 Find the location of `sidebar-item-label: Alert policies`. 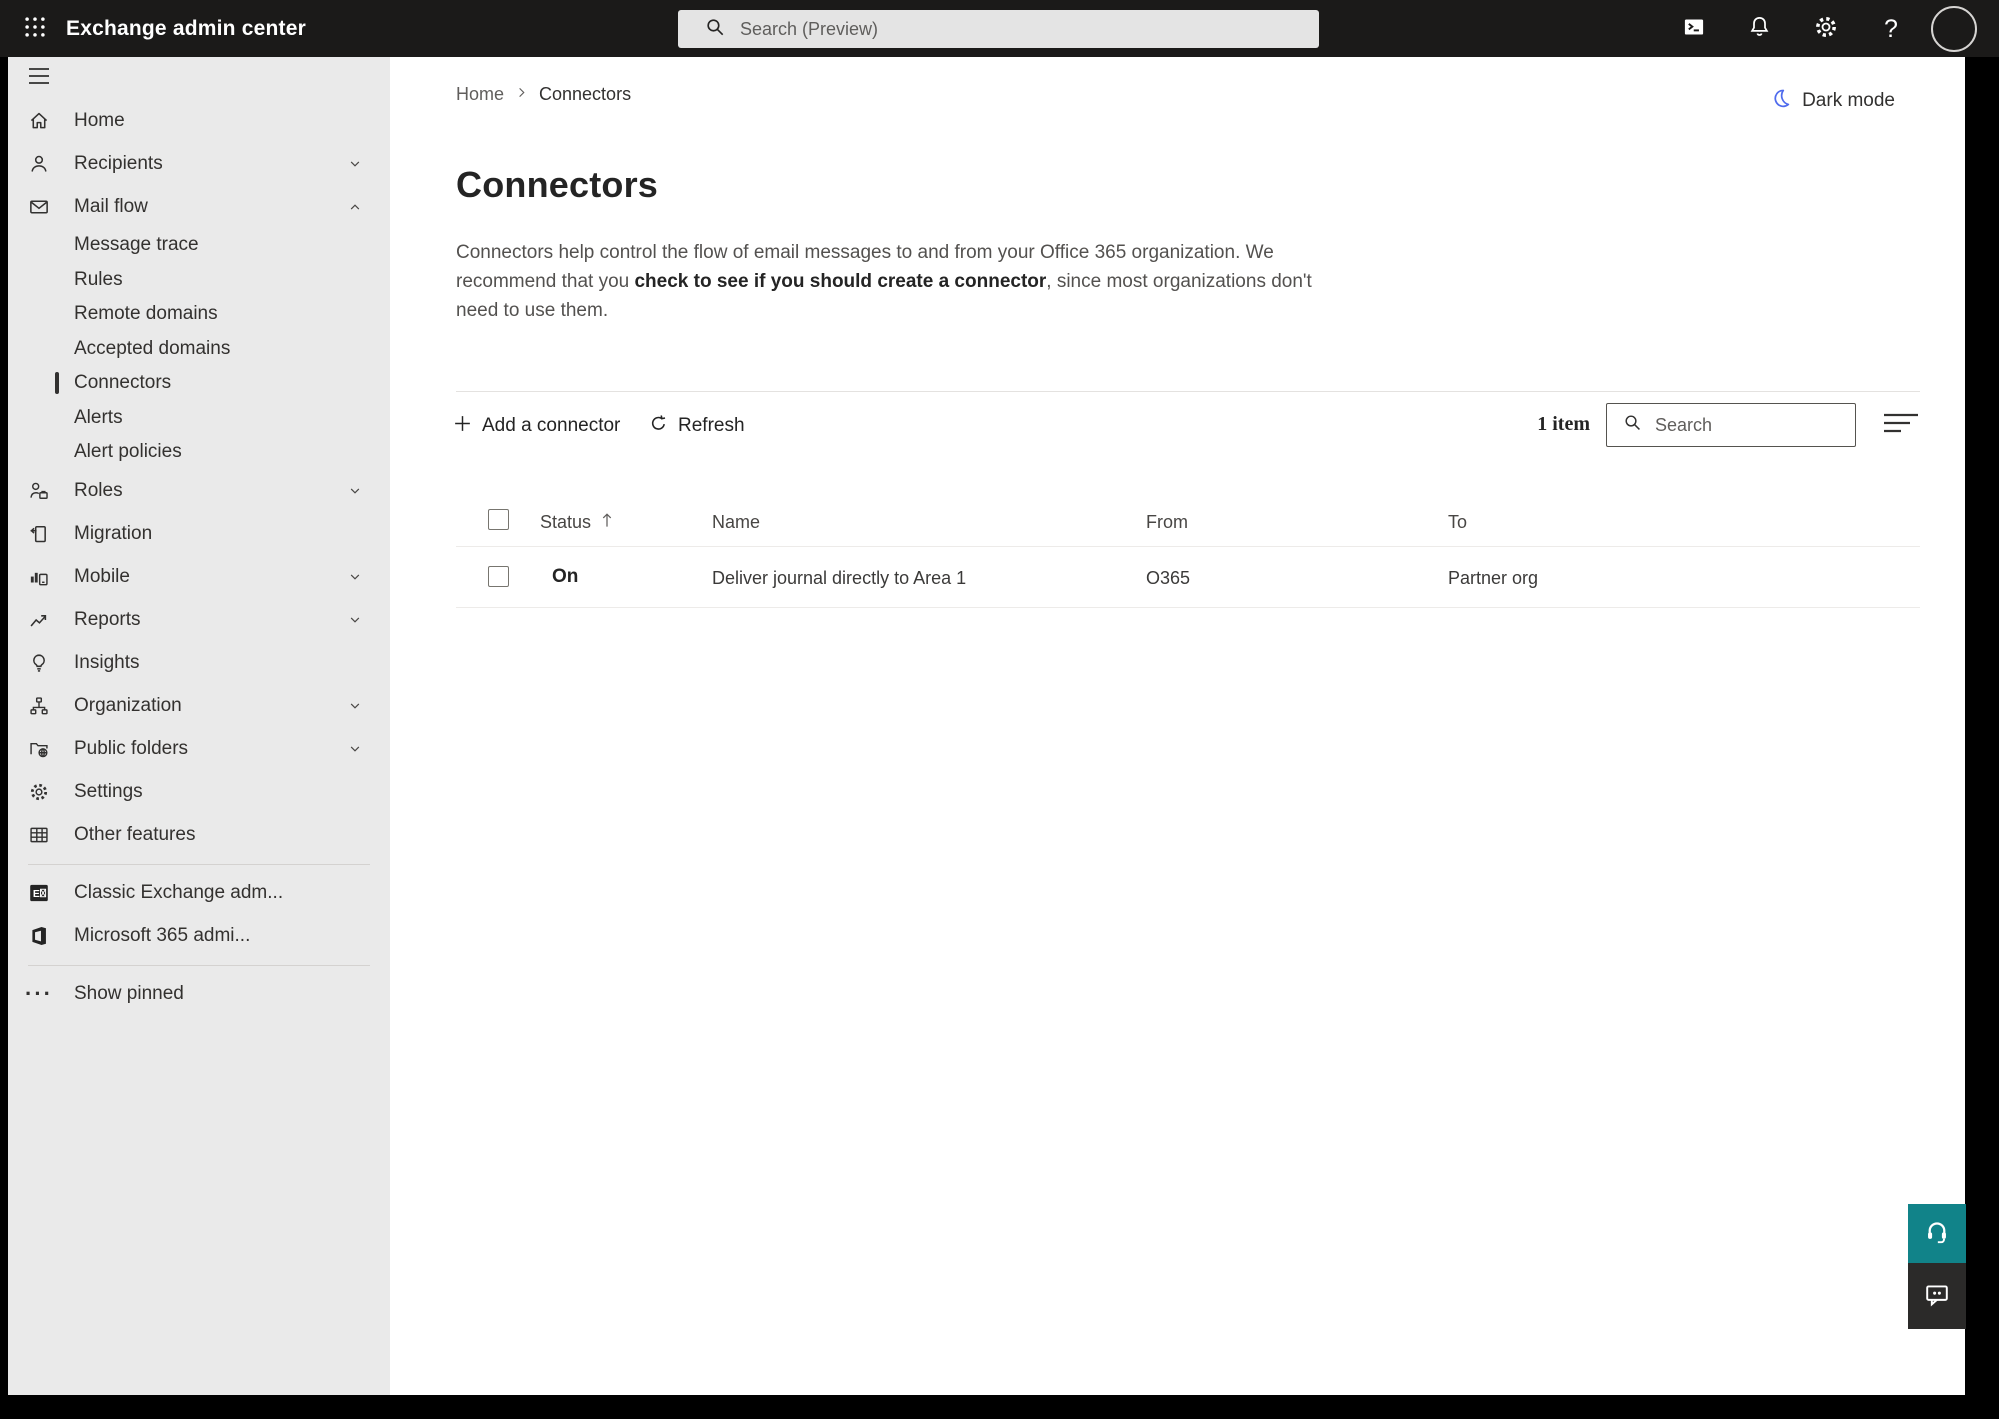

sidebar-item-label: Alert policies is located at coordinates (128, 452).